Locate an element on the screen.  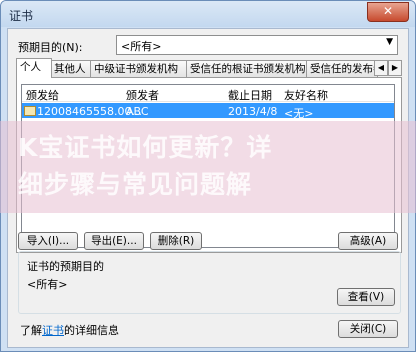
purpose-dropdown: <所有> ▼ is located at coordinates (257, 45).